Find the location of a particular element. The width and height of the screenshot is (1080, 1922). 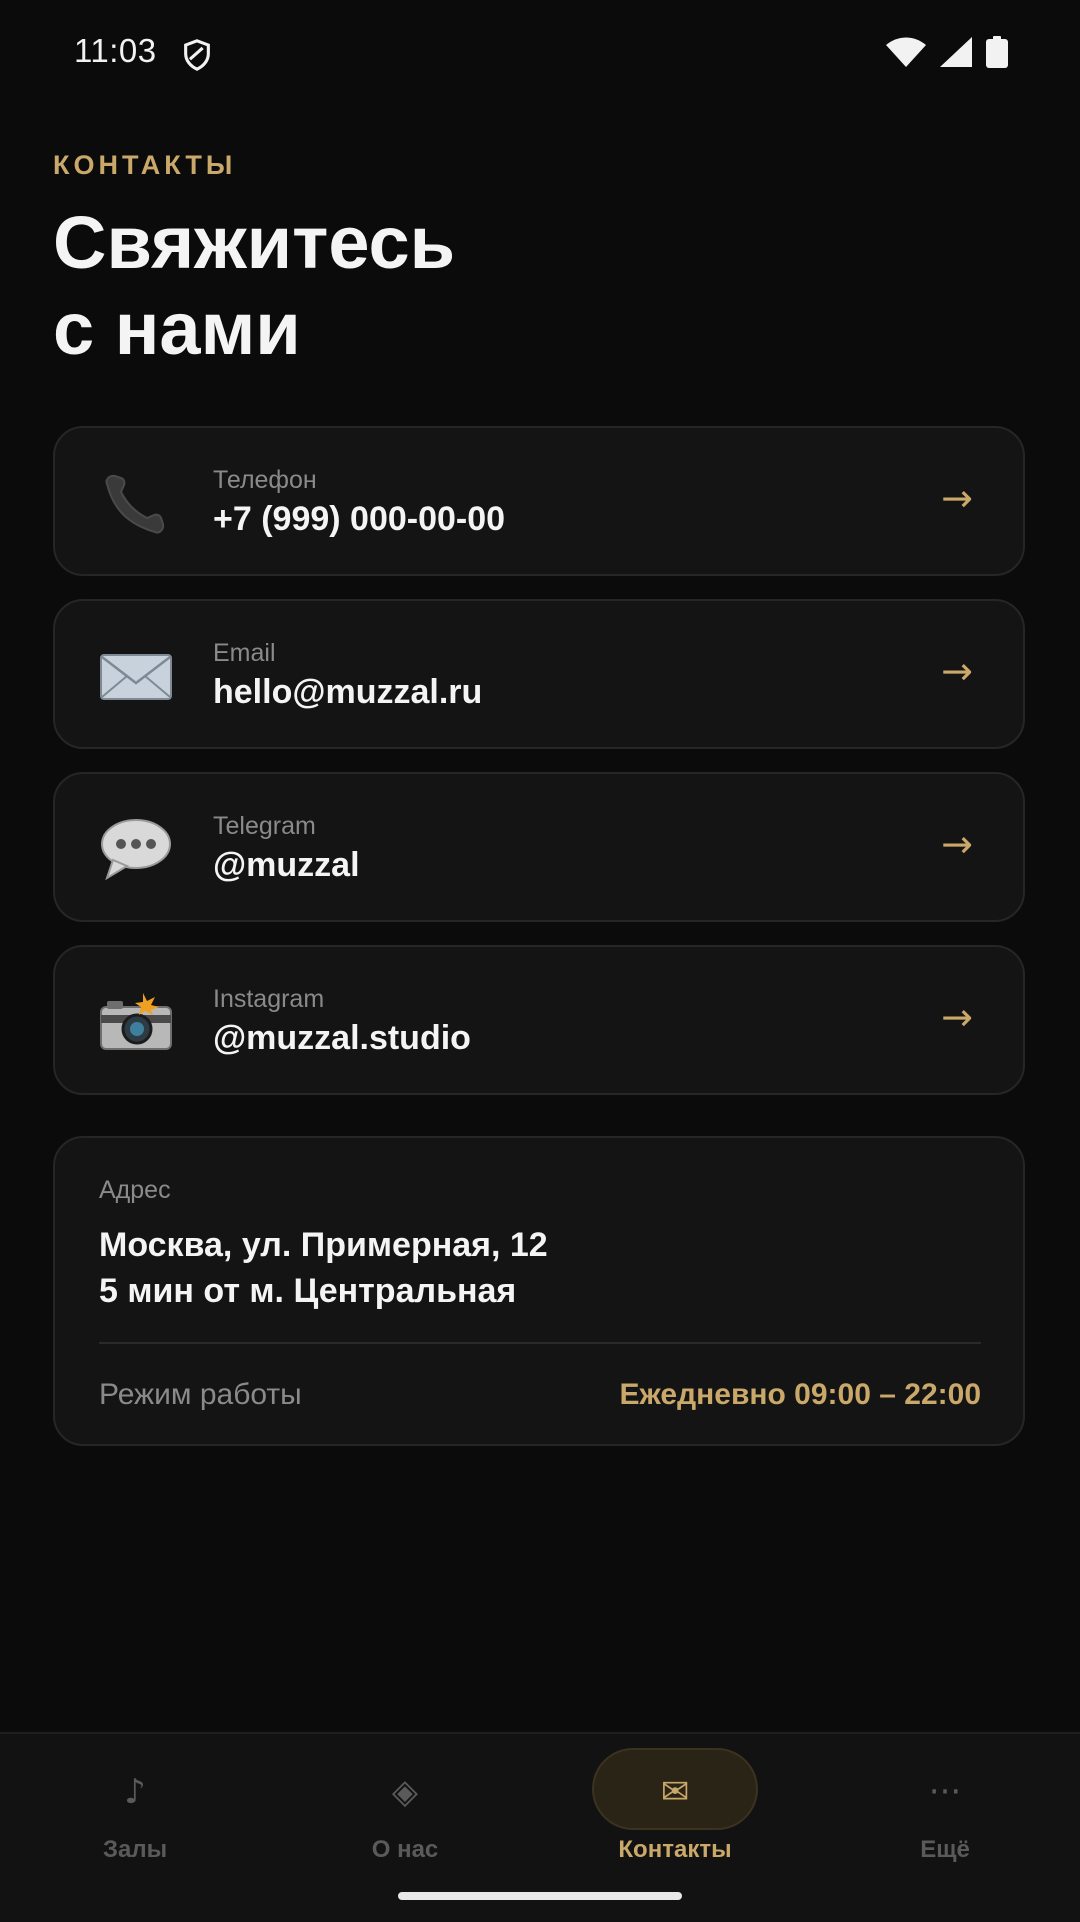

contact-card-instagram: Instagram @muzzal.studio → is located at coordinates (539, 1020).